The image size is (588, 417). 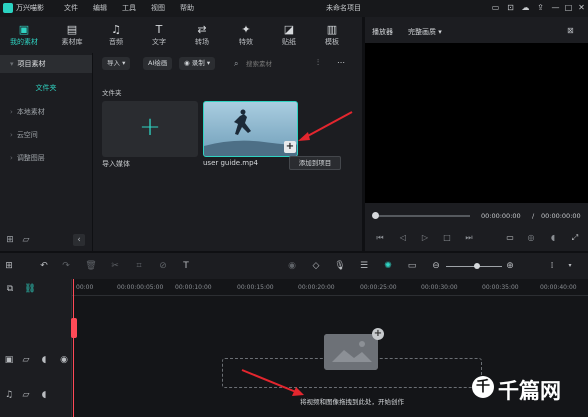 I want to click on sidebar-project-media: ▾ 项目素材, so click(x=46, y=64).